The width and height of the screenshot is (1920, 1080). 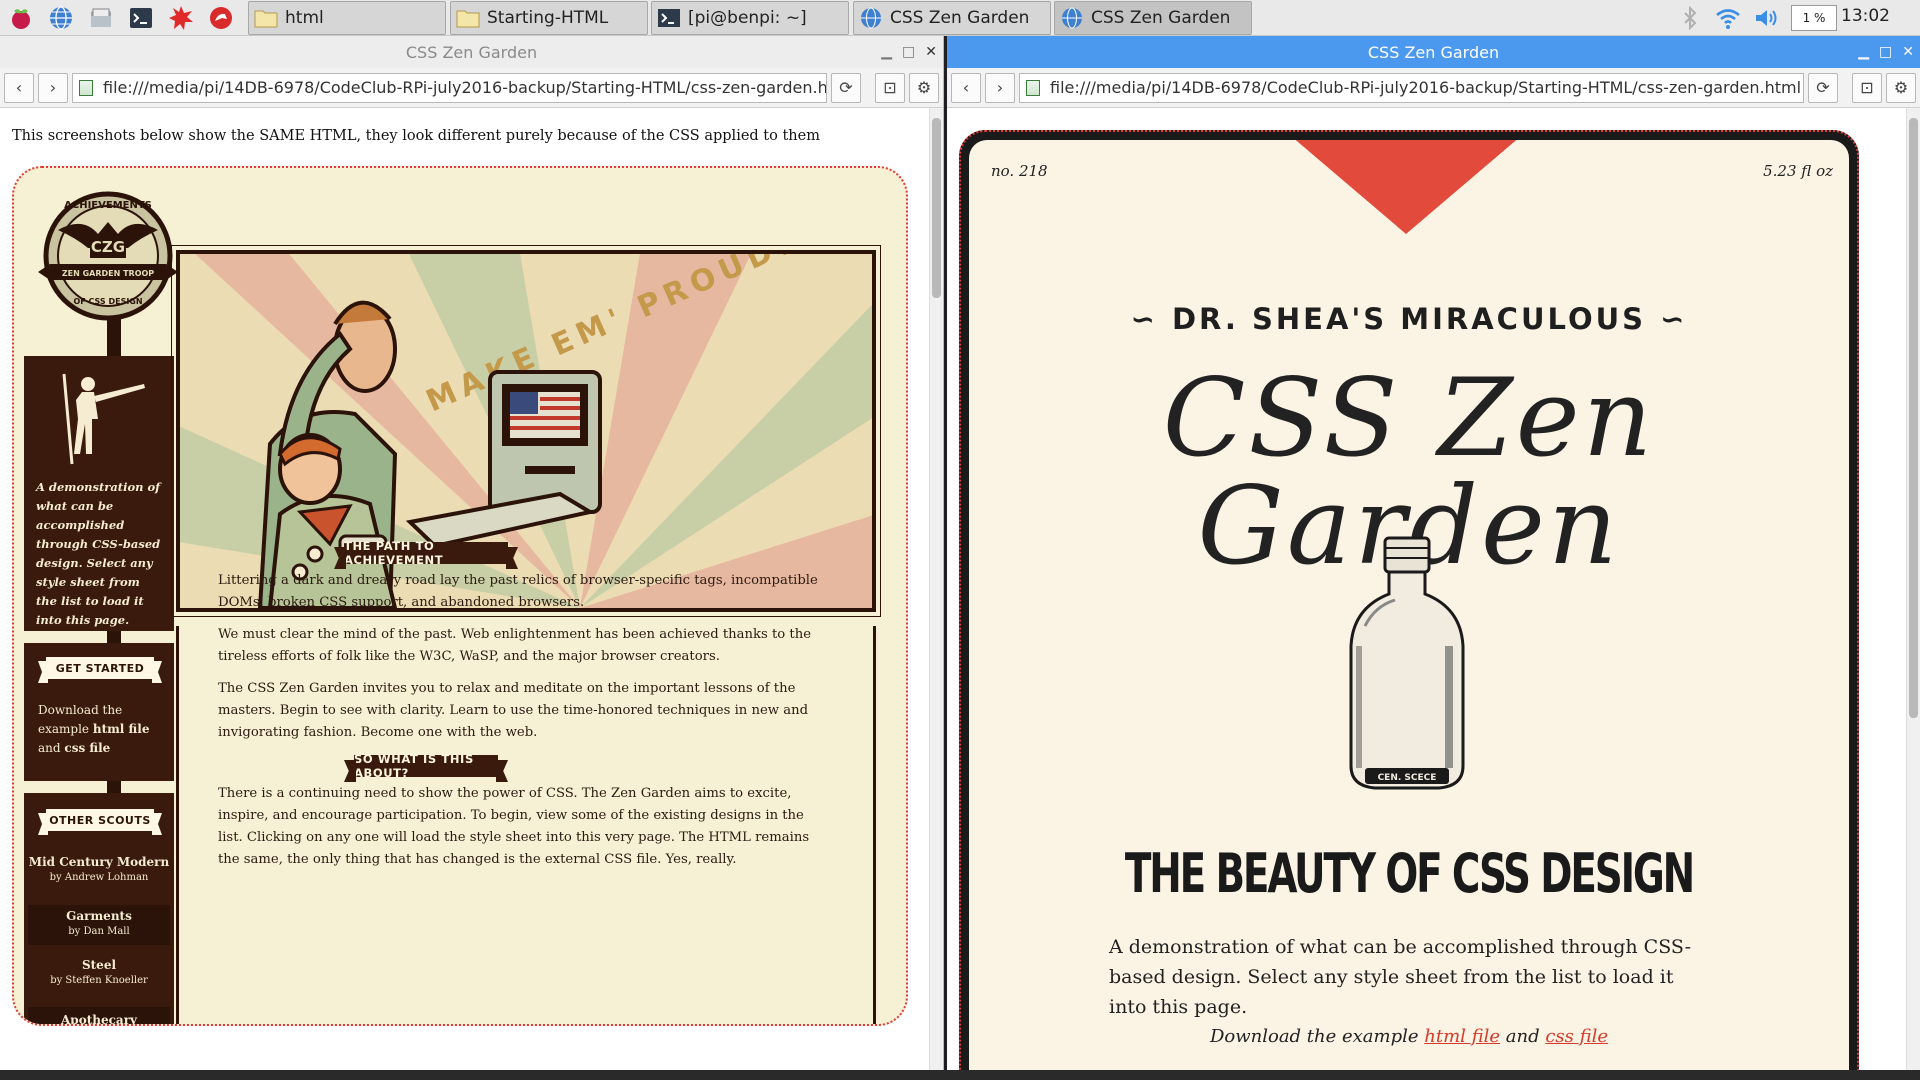 I want to click on scout-link-steel: Steel by Steffen Knoeller, so click(x=99, y=977).